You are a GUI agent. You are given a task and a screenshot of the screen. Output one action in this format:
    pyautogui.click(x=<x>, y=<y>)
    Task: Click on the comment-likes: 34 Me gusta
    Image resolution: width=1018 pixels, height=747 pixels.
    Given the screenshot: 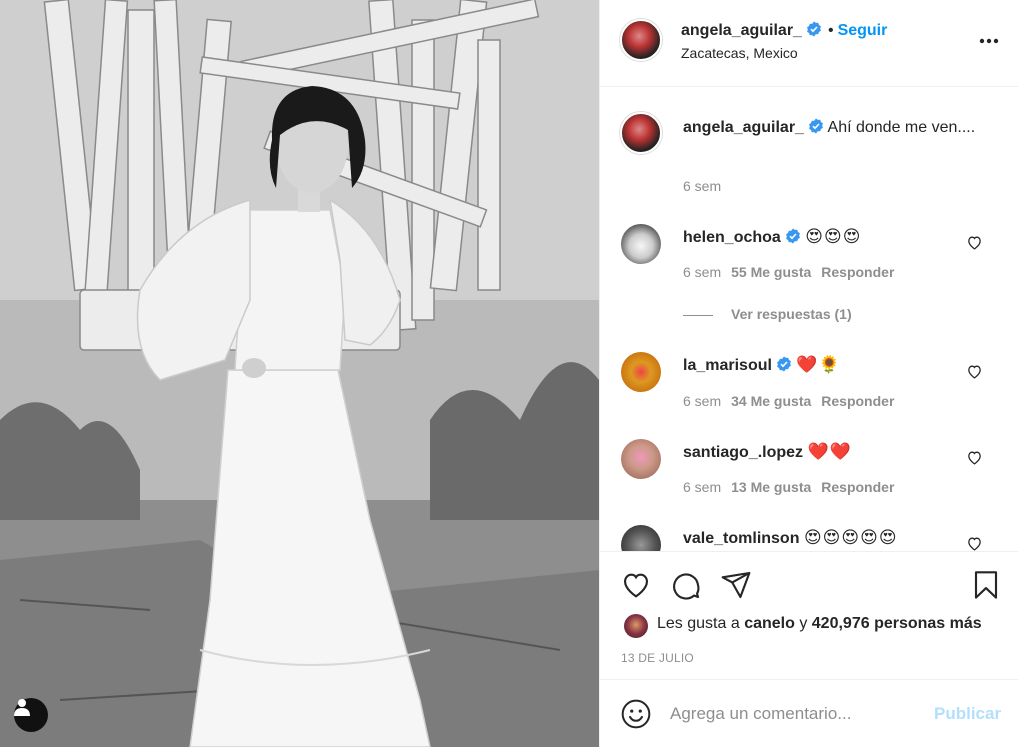 What is the action you would take?
    pyautogui.click(x=771, y=401)
    